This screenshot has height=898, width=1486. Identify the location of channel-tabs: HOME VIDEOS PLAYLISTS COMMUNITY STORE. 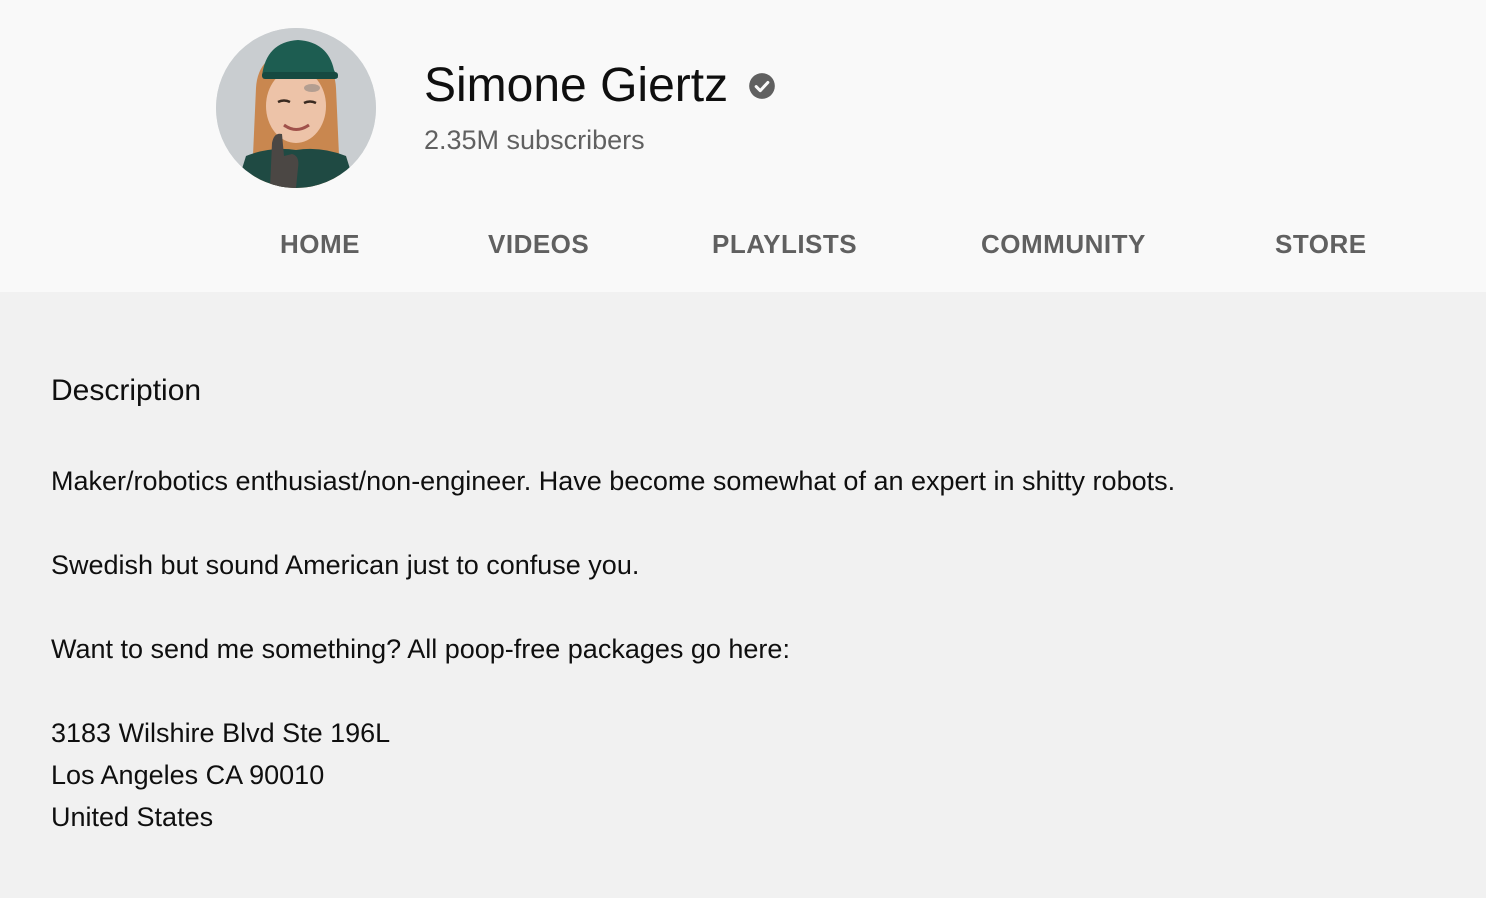
(743, 244).